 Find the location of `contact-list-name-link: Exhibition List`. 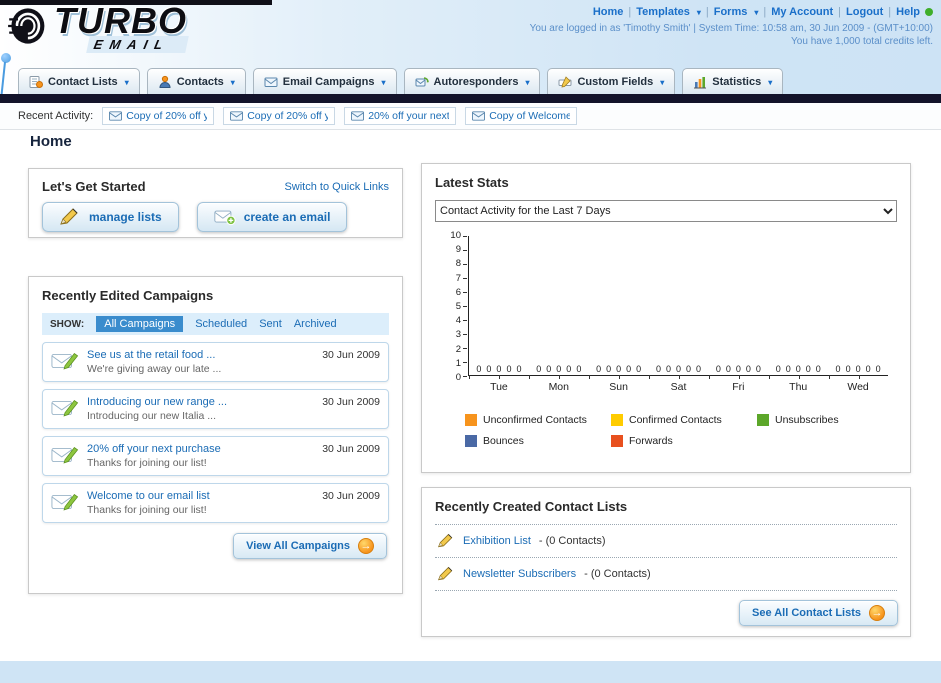

contact-list-name-link: Exhibition List is located at coordinates (497, 541).